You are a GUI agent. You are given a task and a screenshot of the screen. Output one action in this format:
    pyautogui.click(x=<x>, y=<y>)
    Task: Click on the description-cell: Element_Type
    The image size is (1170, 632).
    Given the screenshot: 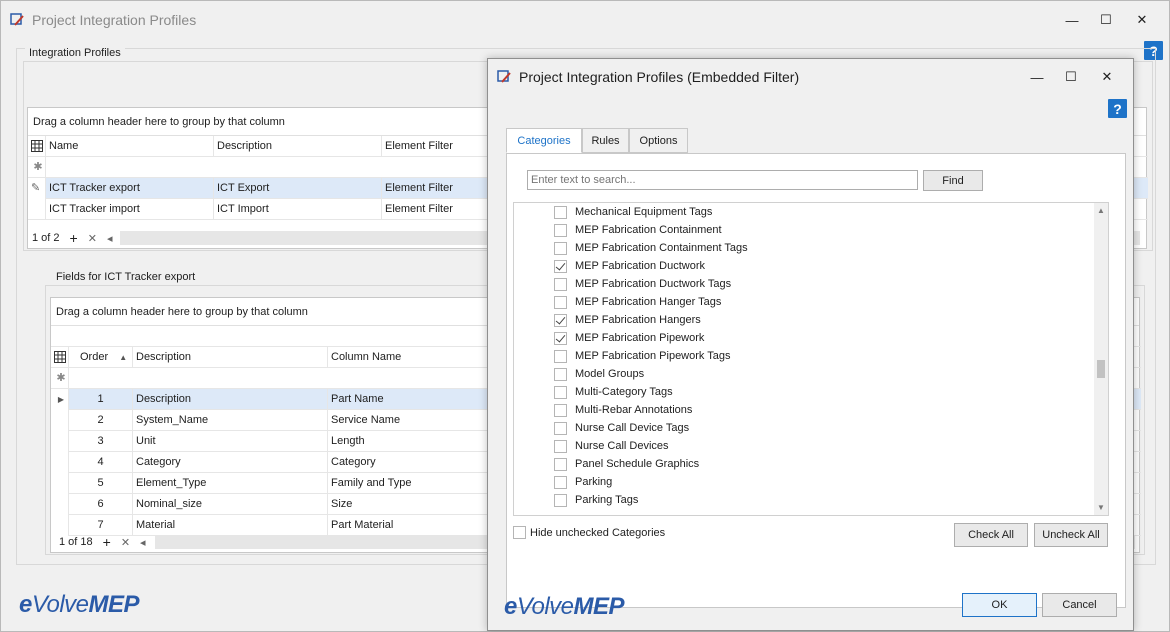 What is the action you would take?
    pyautogui.click(x=230, y=483)
    